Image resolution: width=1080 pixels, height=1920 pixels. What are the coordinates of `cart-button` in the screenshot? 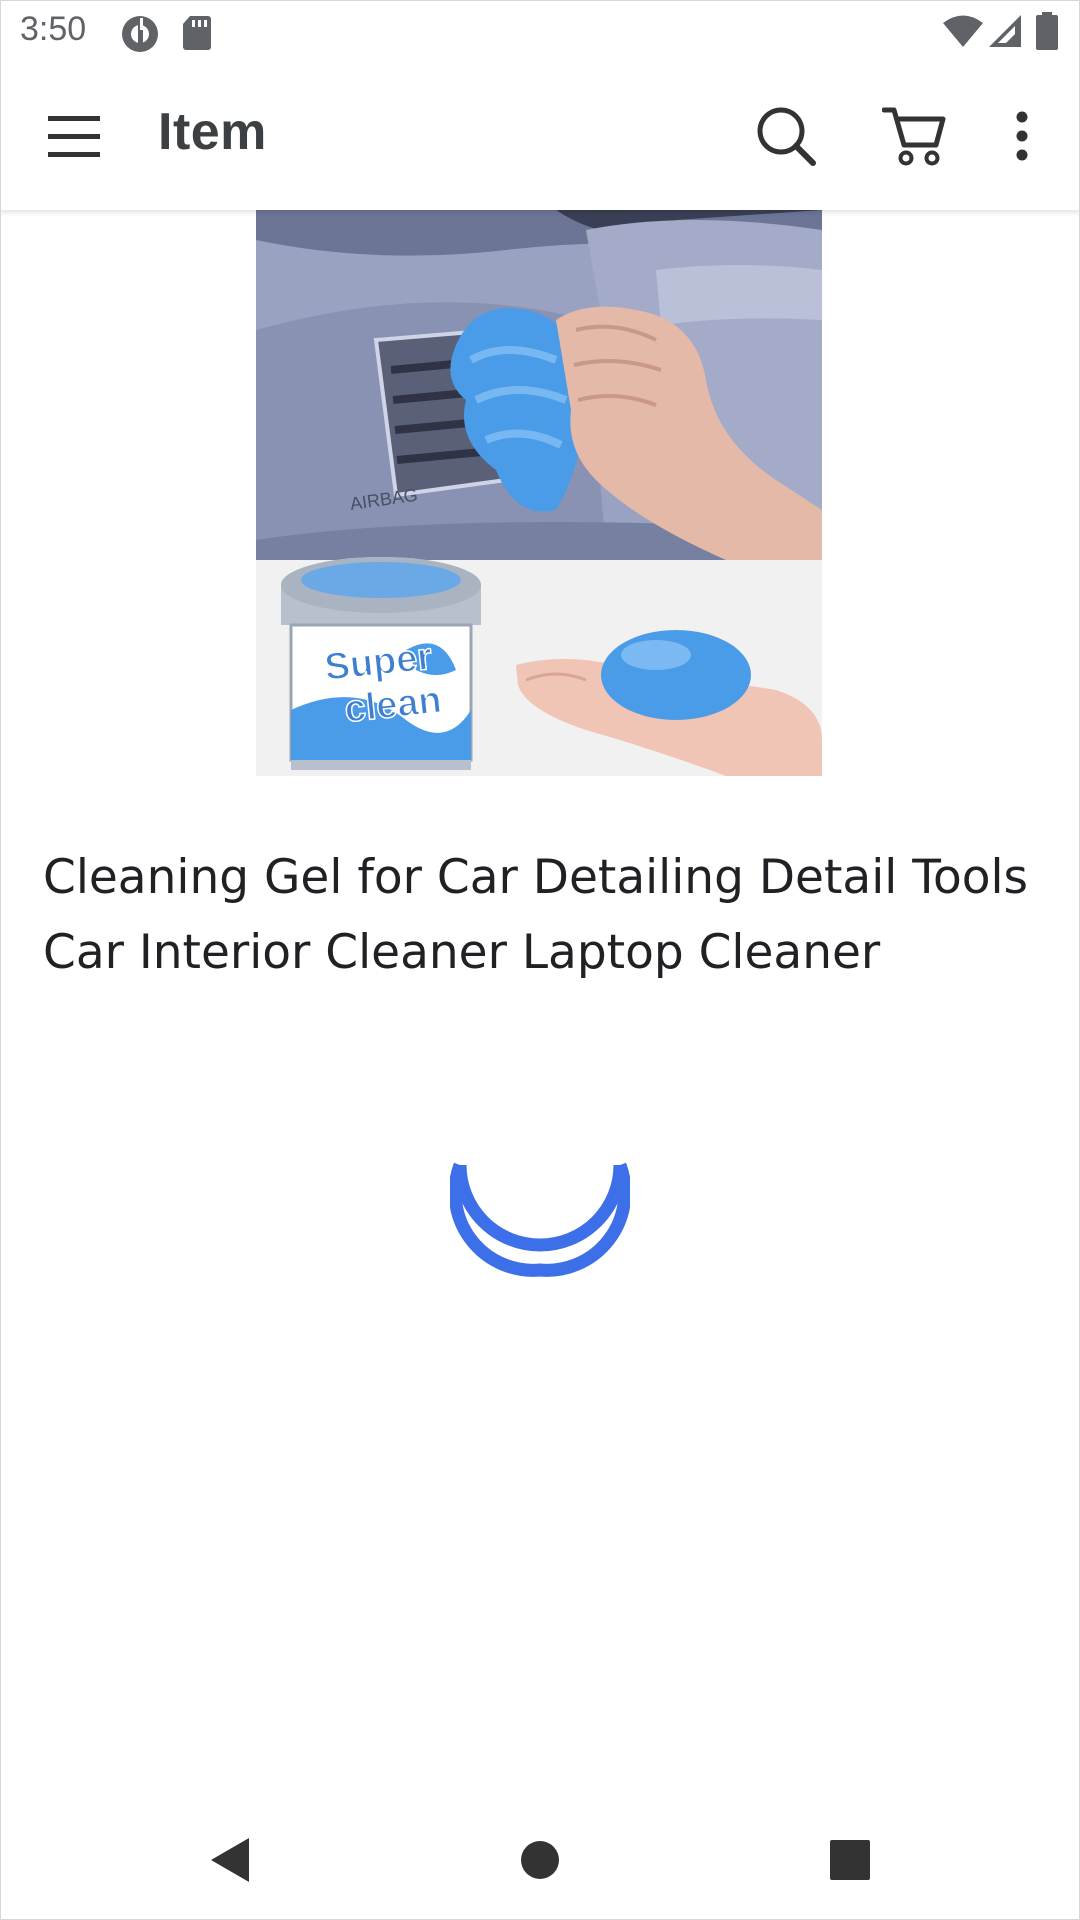 It's located at (914, 136).